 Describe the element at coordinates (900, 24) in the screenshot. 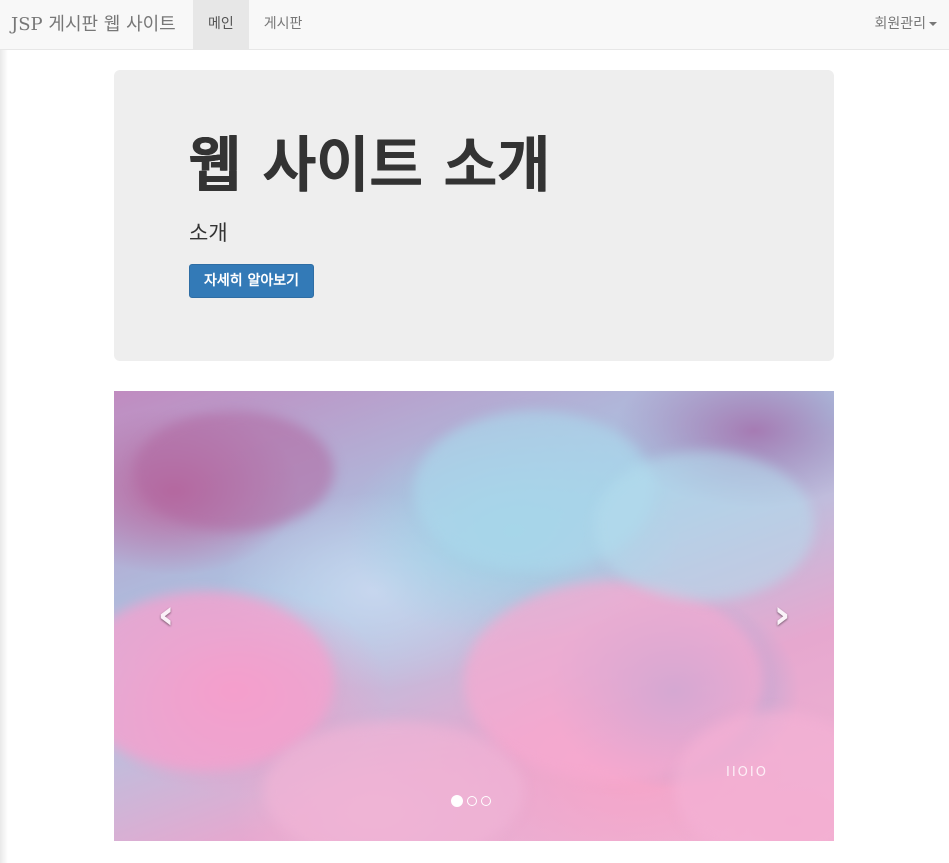

I see `member-menu-label: 회원관리` at that location.